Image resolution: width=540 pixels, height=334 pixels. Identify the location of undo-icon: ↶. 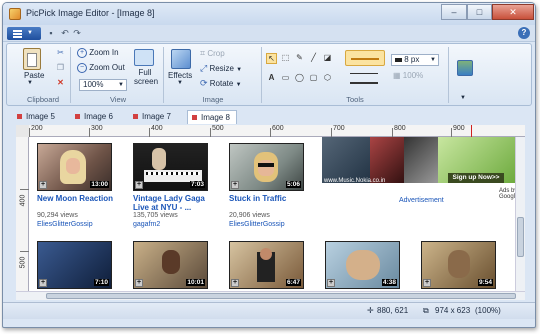
(65, 33).